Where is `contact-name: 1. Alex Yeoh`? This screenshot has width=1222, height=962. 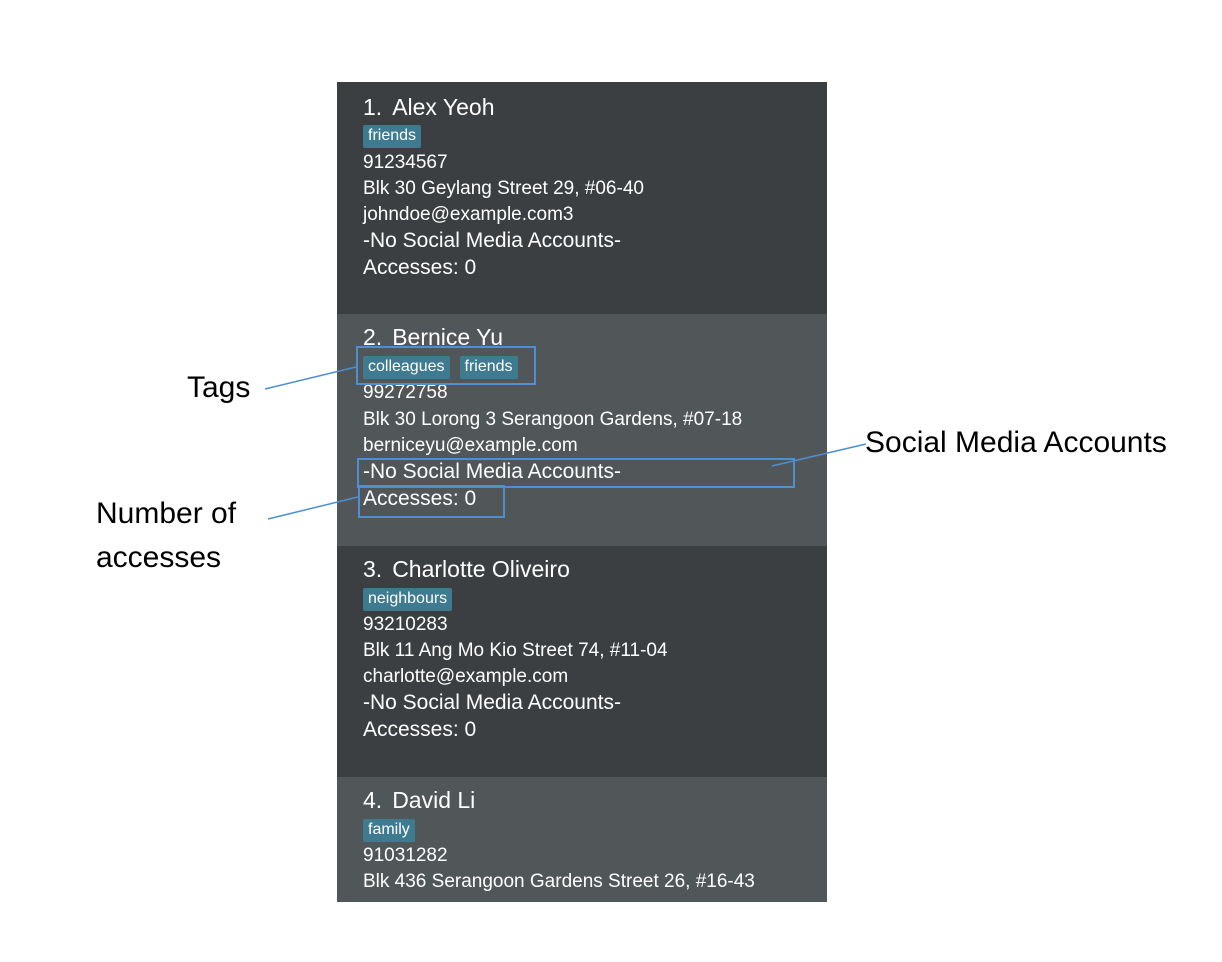
contact-name: 1. Alex Yeoh is located at coordinates (429, 107).